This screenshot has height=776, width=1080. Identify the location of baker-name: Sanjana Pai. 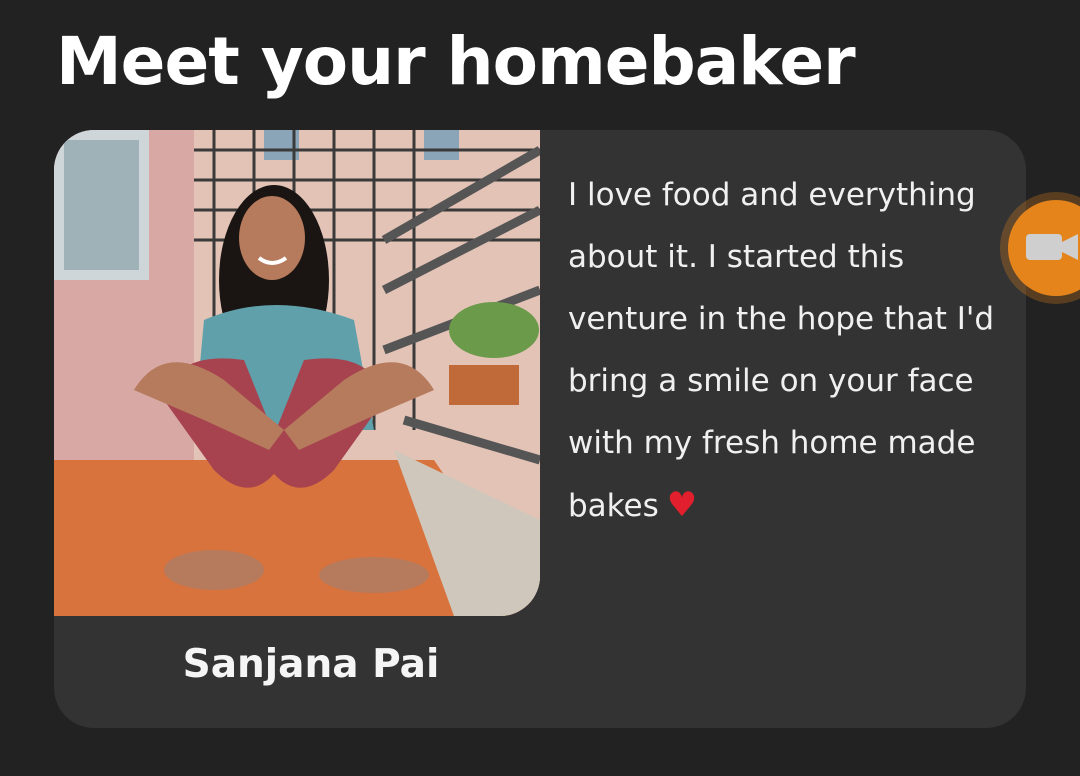
(311, 664).